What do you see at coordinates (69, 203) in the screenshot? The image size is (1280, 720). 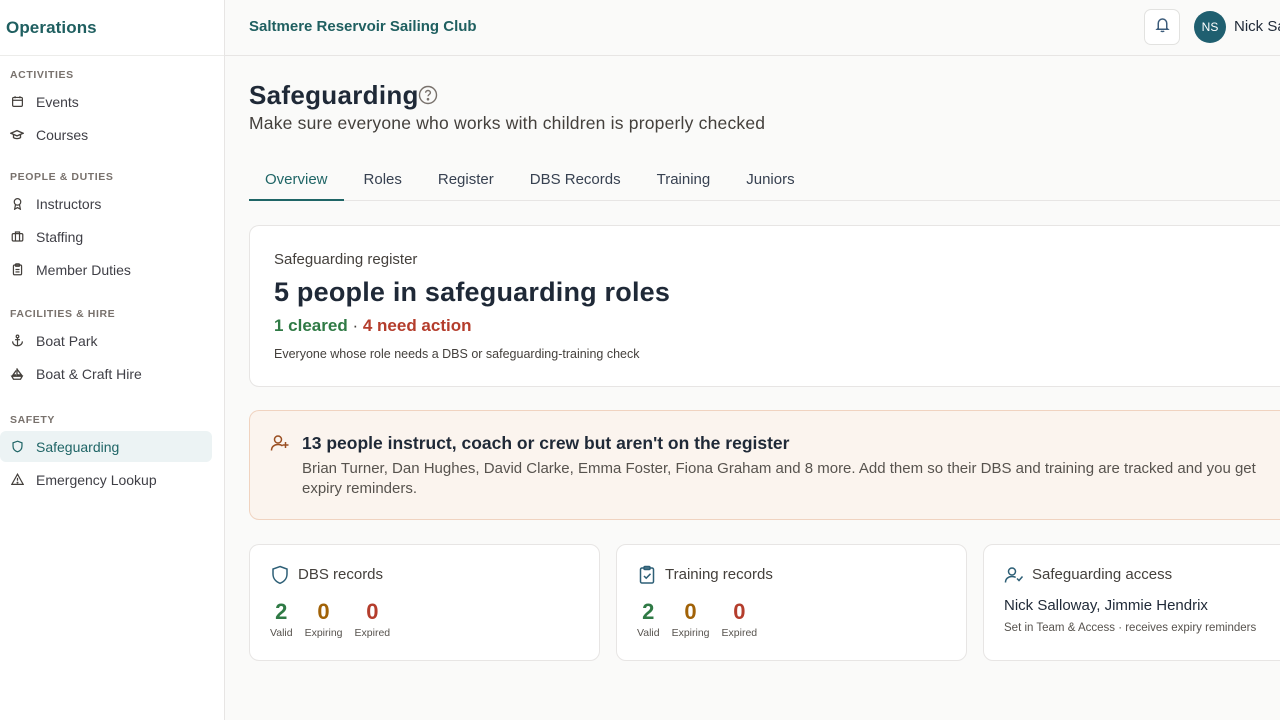 I see `sidebar-item-label: Instructors` at bounding box center [69, 203].